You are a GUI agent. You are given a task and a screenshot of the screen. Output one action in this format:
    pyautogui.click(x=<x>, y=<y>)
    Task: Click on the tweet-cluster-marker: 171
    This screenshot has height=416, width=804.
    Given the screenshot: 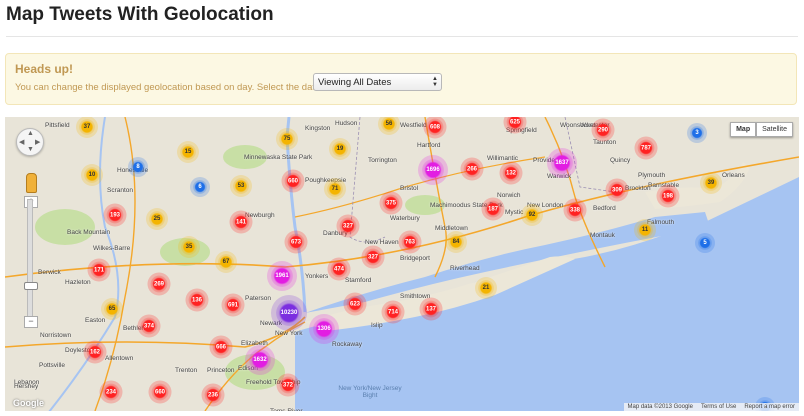 What is the action you would take?
    pyautogui.click(x=99, y=270)
    